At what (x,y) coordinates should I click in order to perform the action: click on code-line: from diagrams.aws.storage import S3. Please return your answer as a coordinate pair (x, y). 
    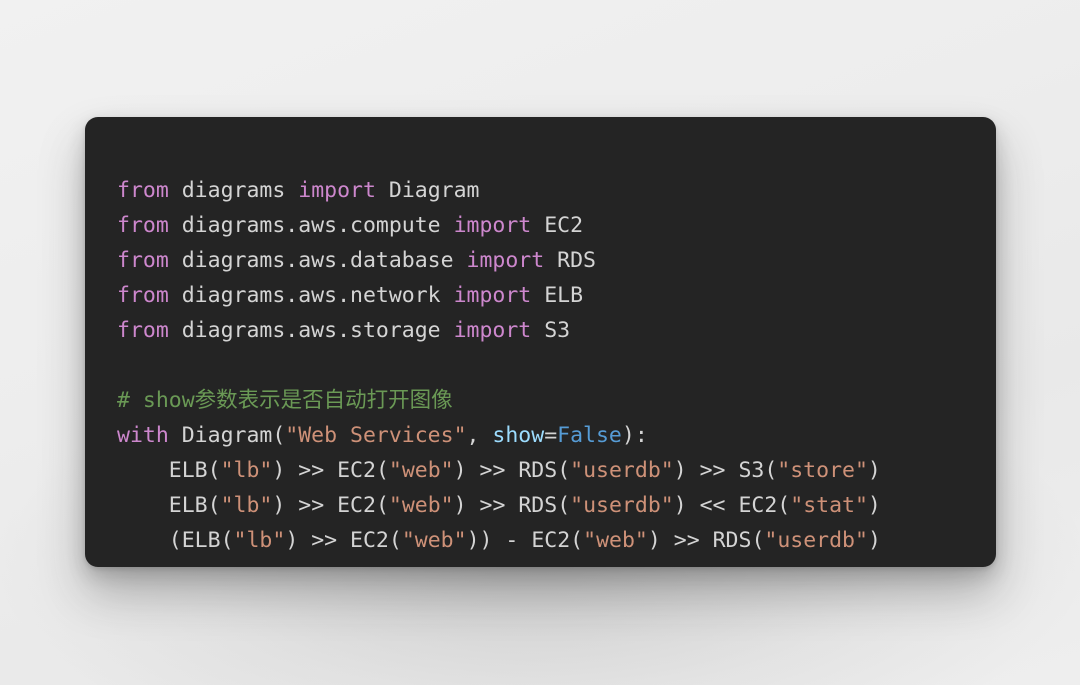
    Looking at the image, I should click on (550, 330).